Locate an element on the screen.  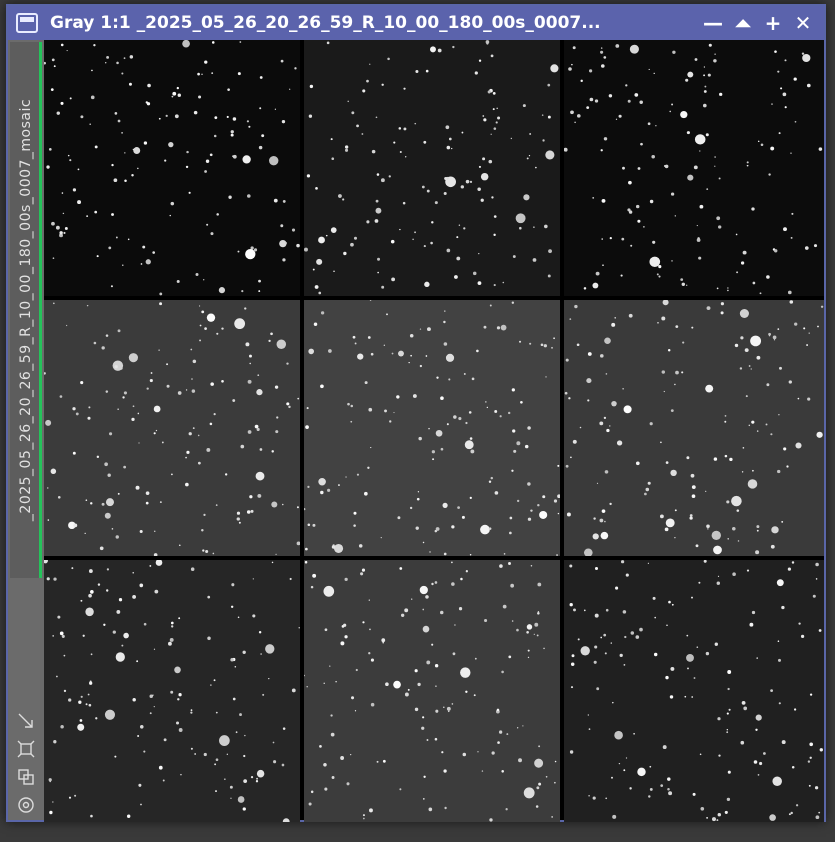
maximize-button: + is located at coordinates (773, 23).